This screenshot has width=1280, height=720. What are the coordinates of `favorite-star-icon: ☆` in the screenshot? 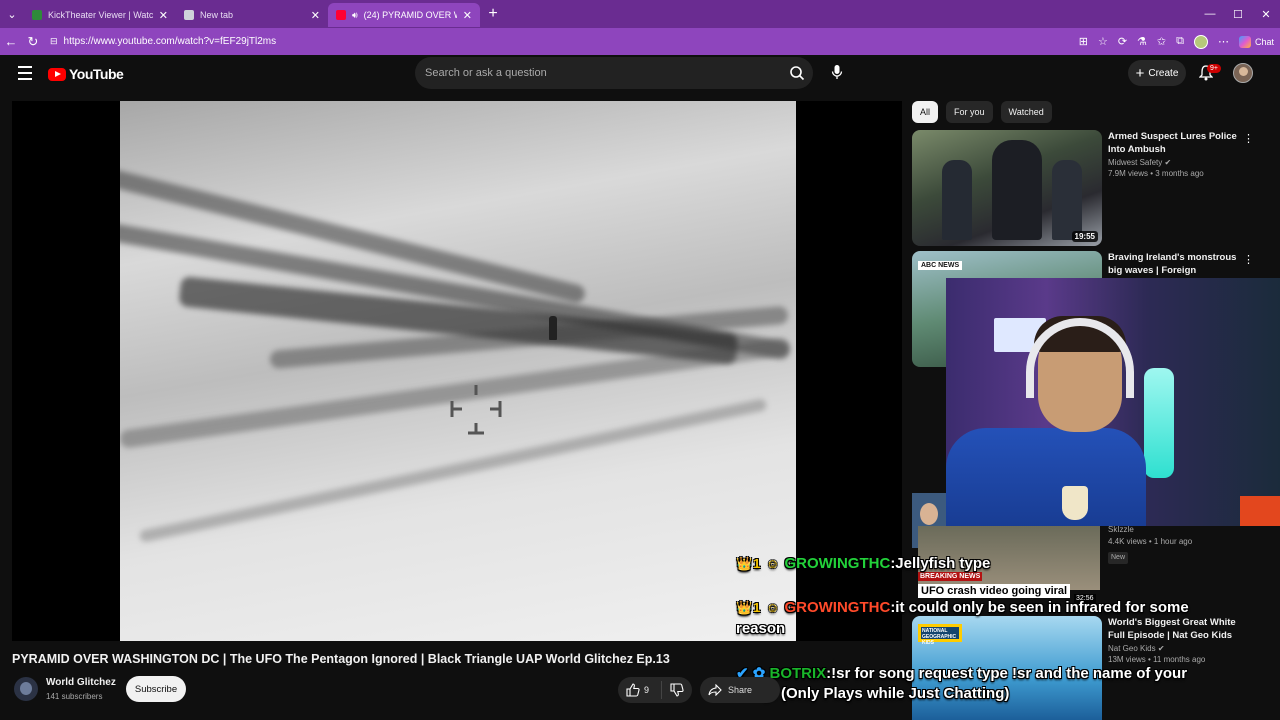 It's located at (1103, 41).